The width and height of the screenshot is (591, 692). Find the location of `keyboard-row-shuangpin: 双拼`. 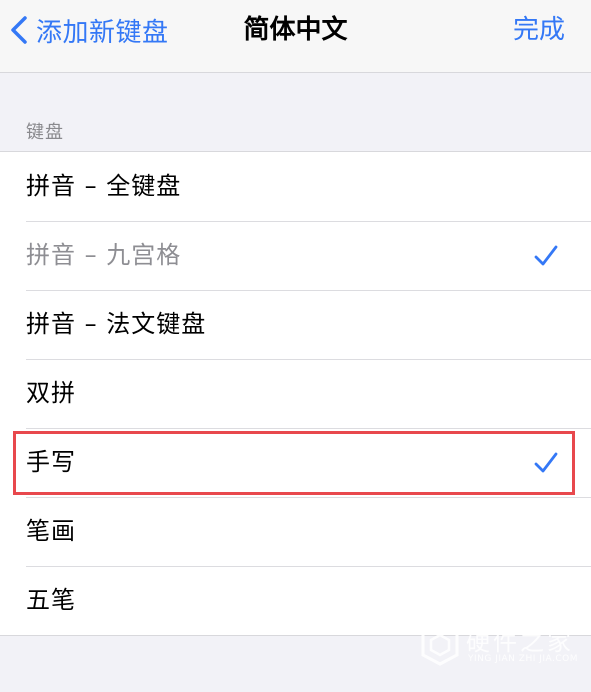

keyboard-row-shuangpin: 双拼 is located at coordinates (295, 393).